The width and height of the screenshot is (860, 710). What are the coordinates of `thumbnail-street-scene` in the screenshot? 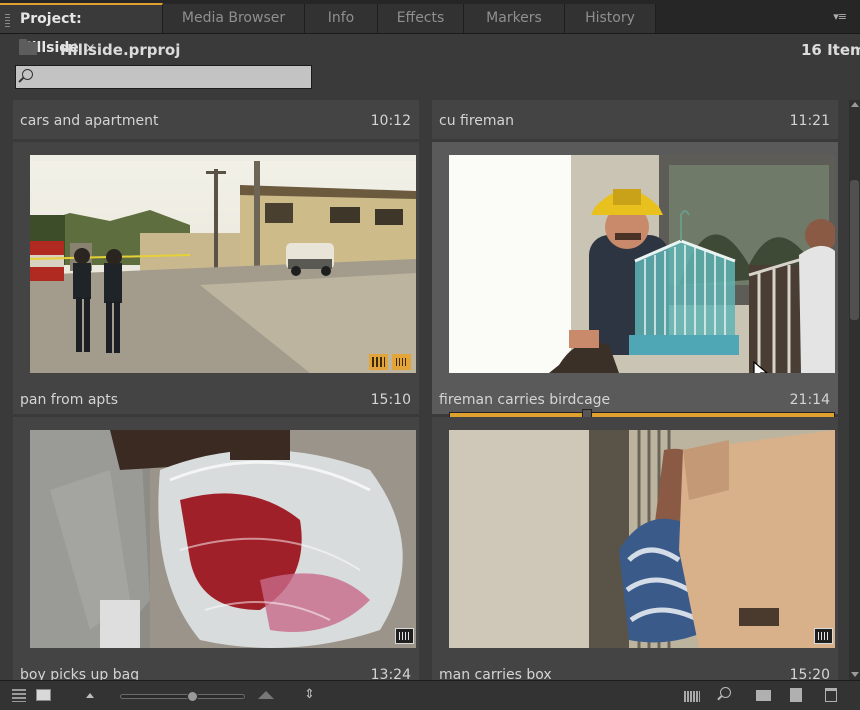 It's located at (223, 264).